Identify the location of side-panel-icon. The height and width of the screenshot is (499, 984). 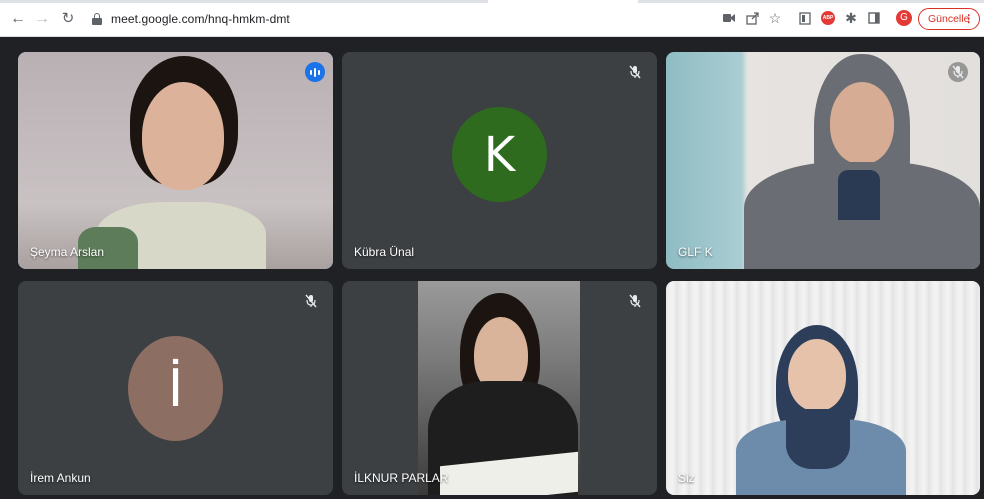
(874, 18).